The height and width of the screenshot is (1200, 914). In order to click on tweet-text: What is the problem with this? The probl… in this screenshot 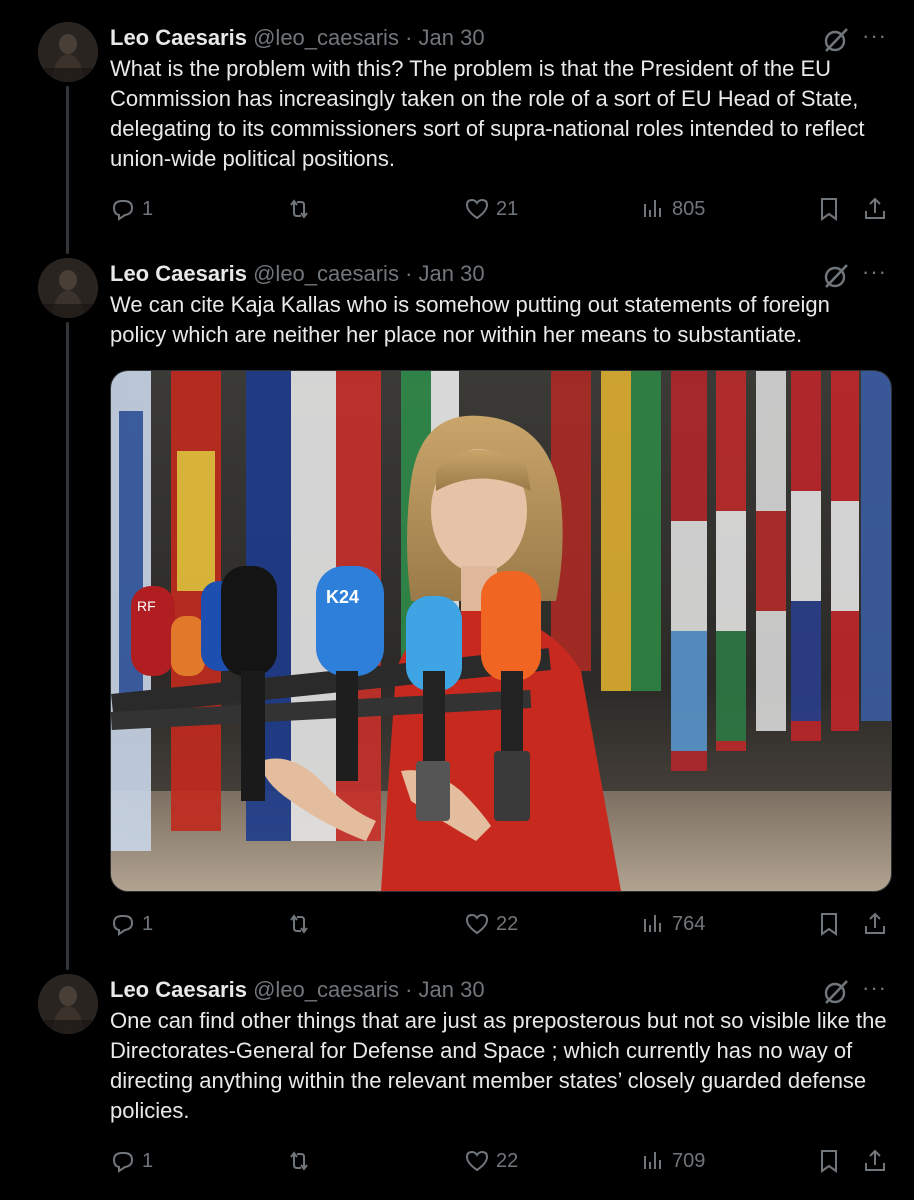, I will do `click(487, 113)`.